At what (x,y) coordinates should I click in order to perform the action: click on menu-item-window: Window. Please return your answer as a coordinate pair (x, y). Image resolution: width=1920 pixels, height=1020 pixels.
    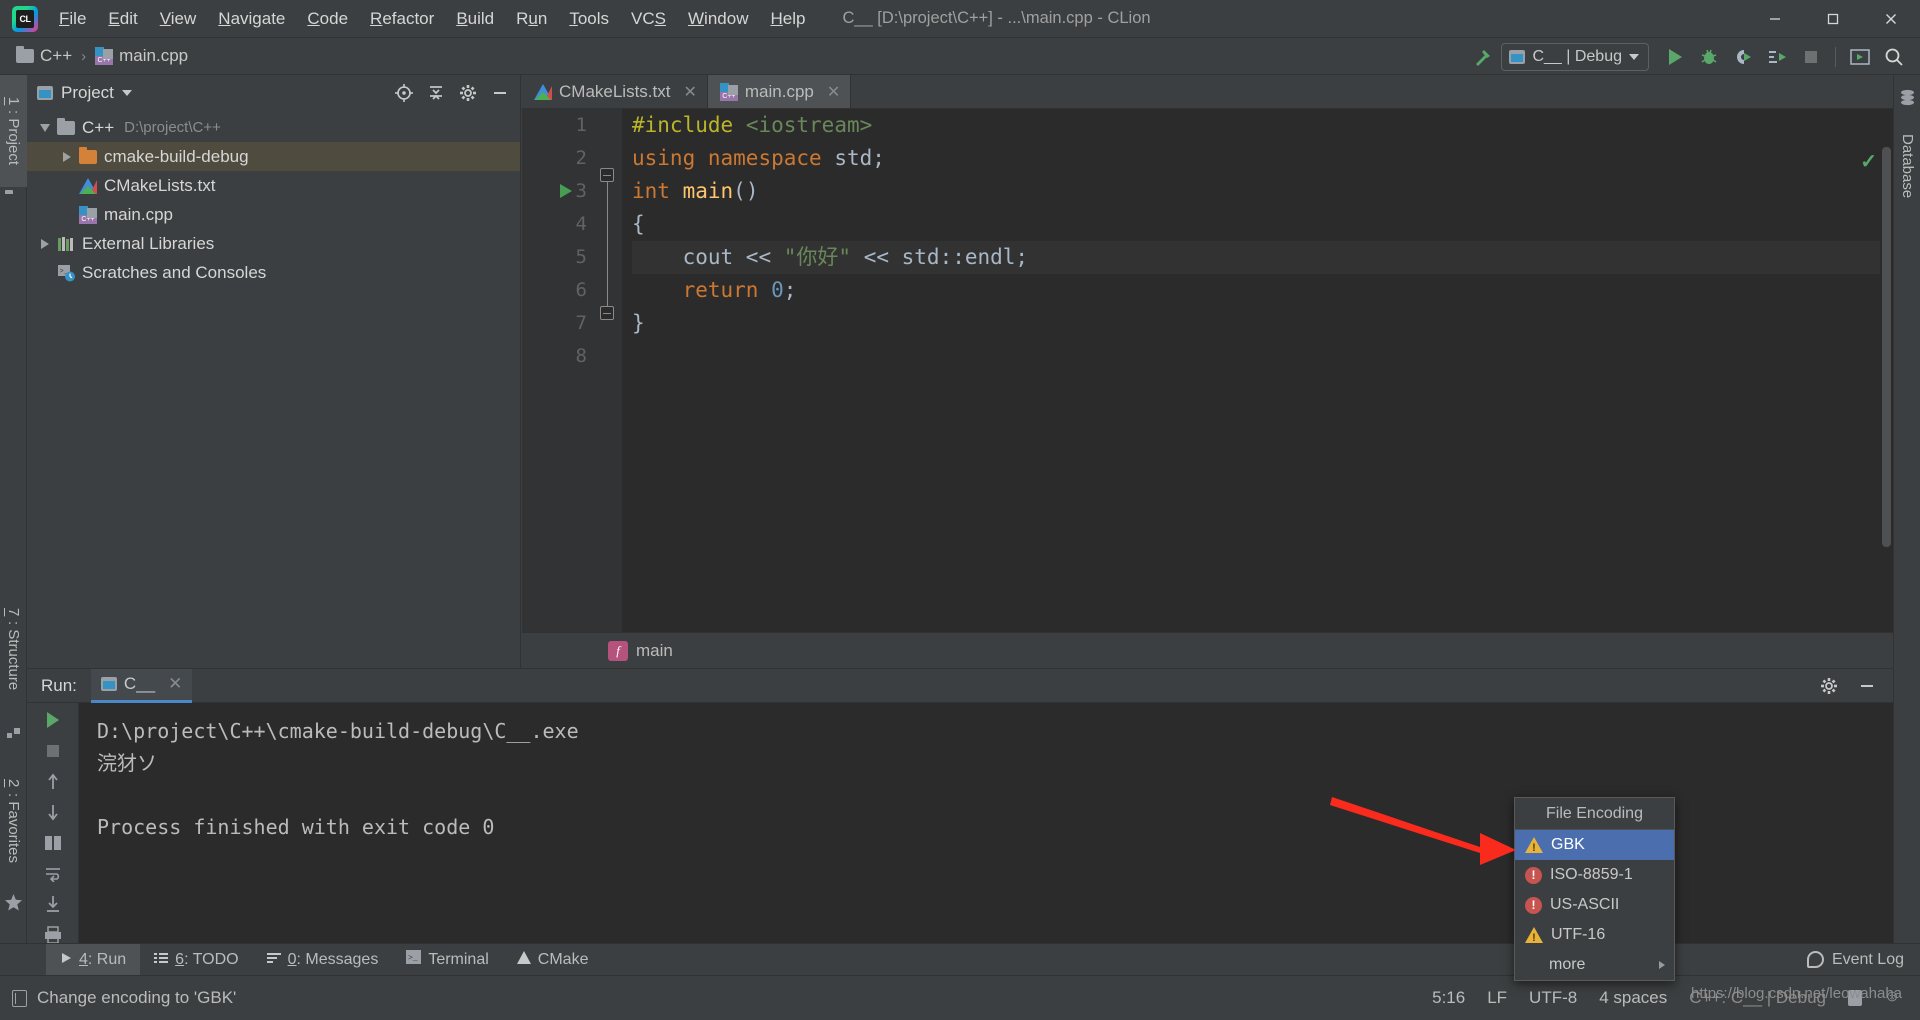
    Looking at the image, I should click on (718, 19).